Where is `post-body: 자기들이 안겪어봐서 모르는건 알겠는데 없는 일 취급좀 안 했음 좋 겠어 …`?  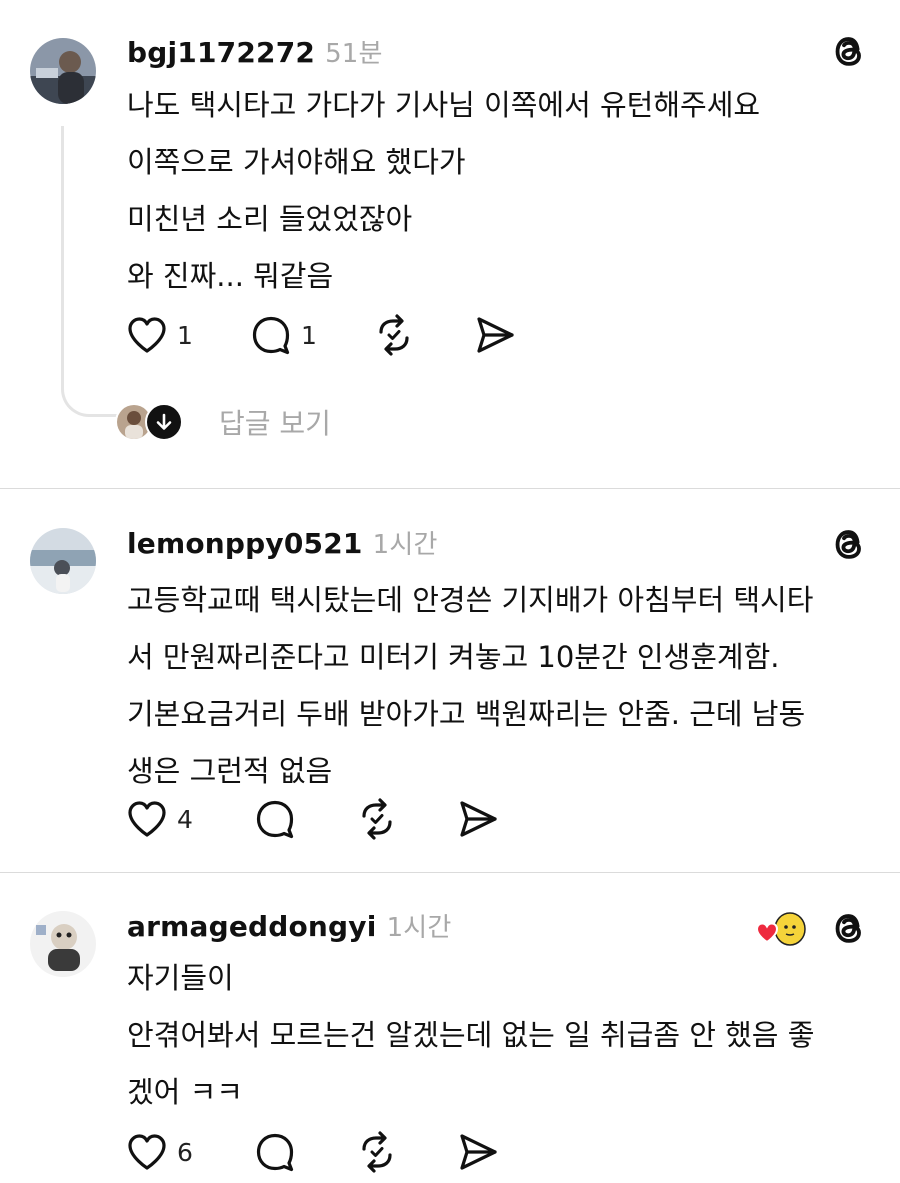
post-body: 자기들이 안겪어봐서 모르는건 알겠는데 없는 일 취급좀 안 했음 좋 겠어 … is located at coordinates (502, 1035).